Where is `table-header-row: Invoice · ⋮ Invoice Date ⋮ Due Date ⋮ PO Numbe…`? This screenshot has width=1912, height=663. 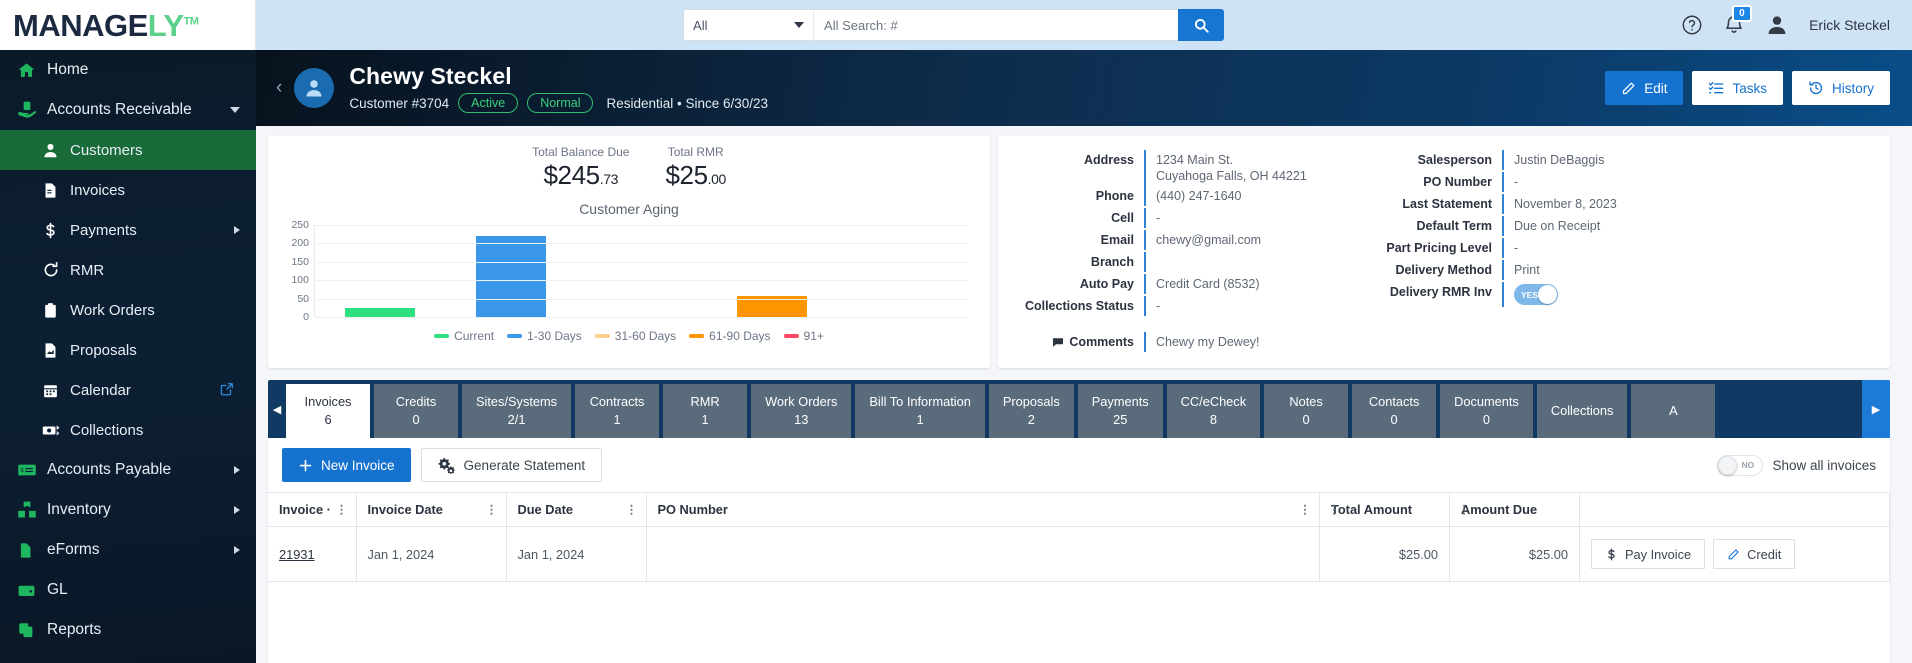
table-header-row: Invoice · ⋮ Invoice Date ⋮ Due Date ⋮ PO Numbe… is located at coordinates (1079, 509).